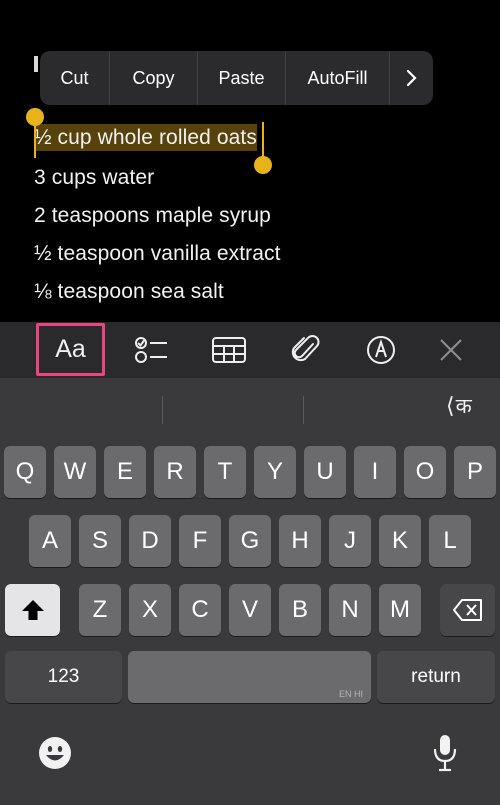  Describe the element at coordinates (242, 78) in the screenshot. I see `paste-button: Paste` at that location.